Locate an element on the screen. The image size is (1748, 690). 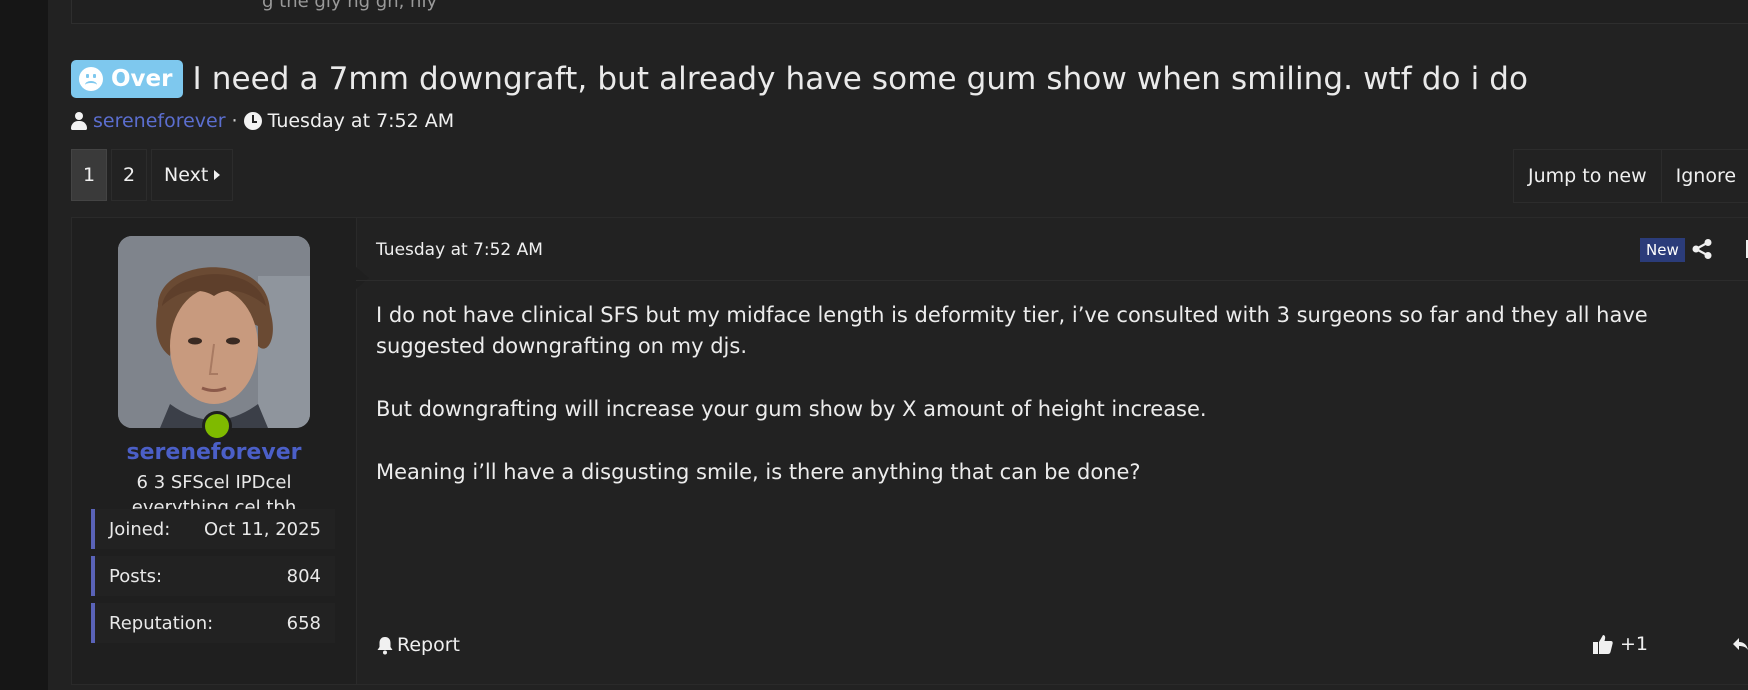
new-badge: New is located at coordinates (1662, 250).